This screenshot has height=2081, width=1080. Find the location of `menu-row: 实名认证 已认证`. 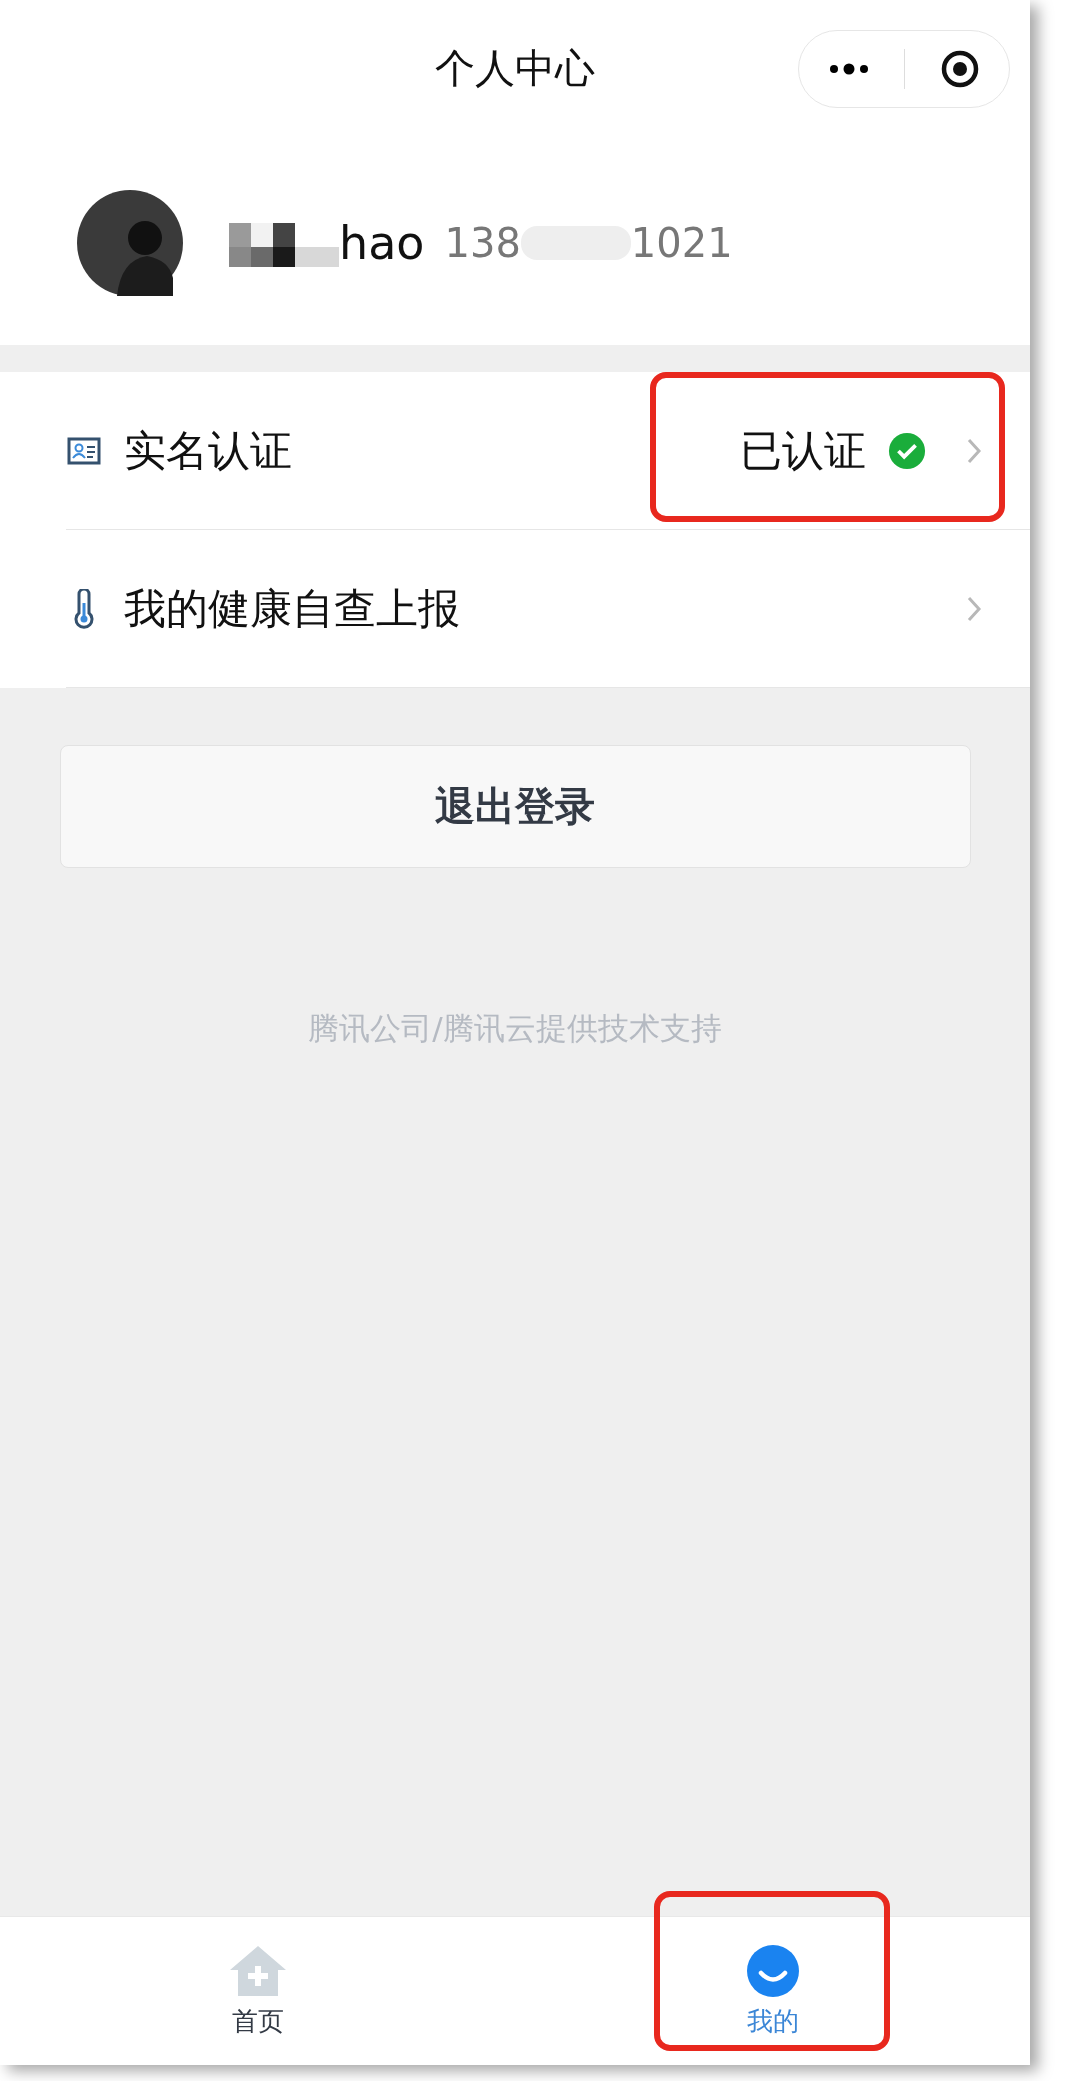

menu-row: 实名认证 已认证 is located at coordinates (548, 451).